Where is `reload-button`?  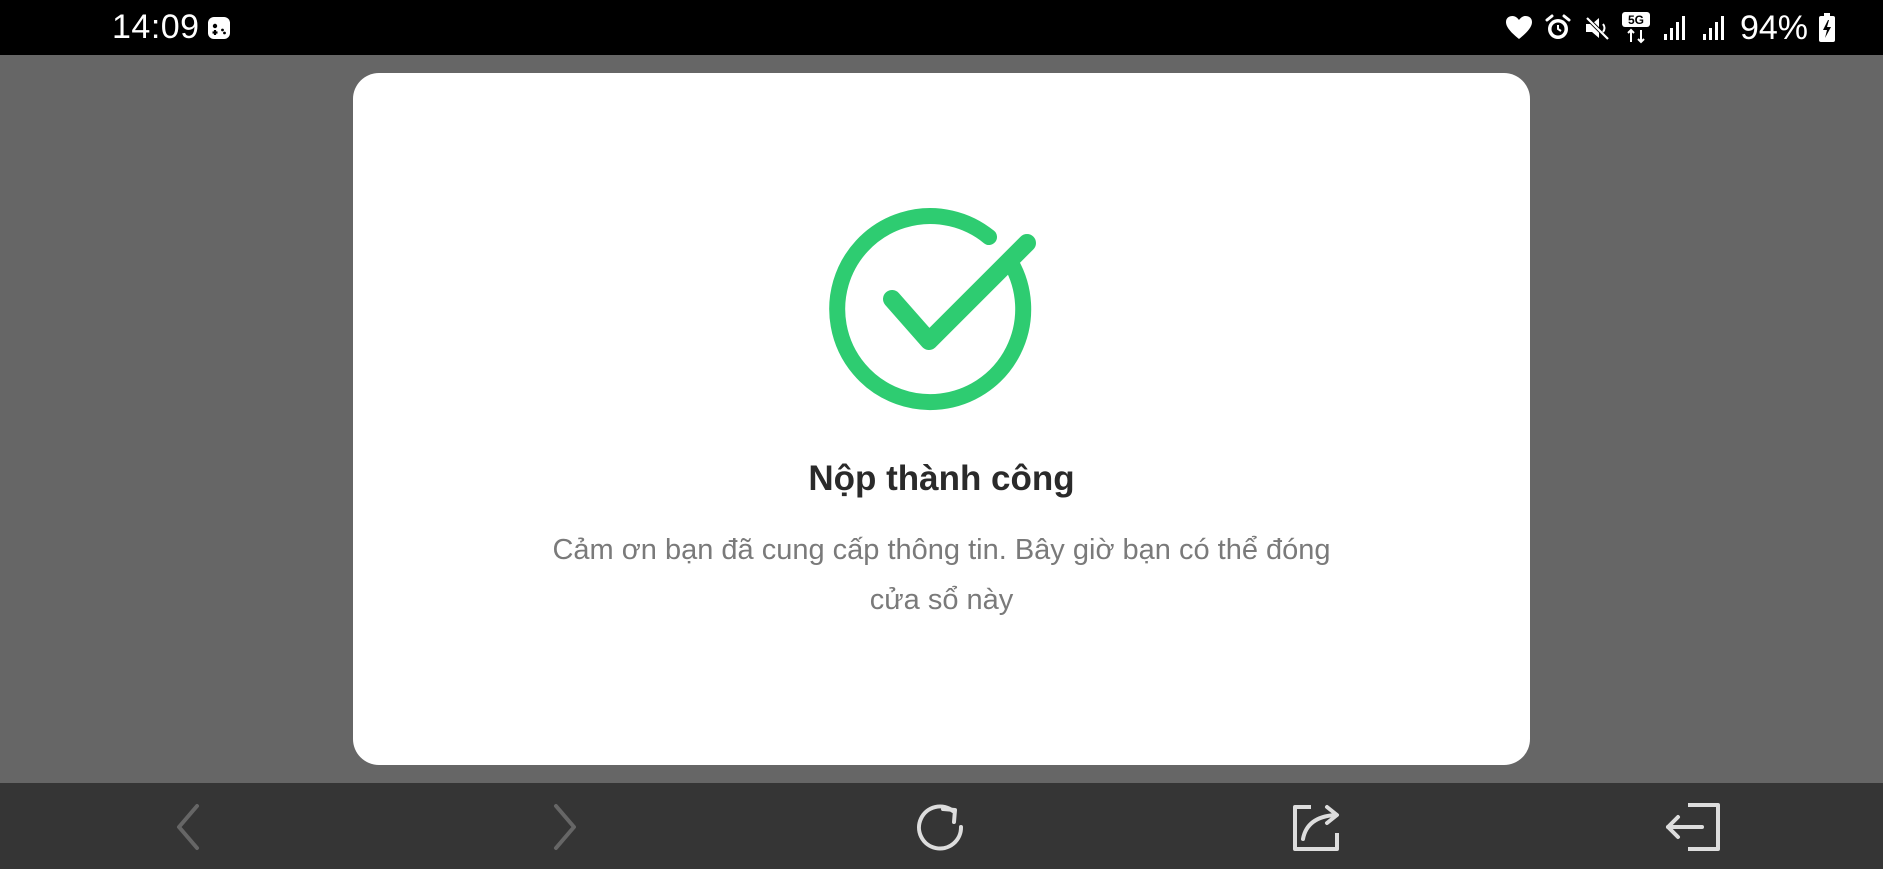 reload-button is located at coordinates (941, 827).